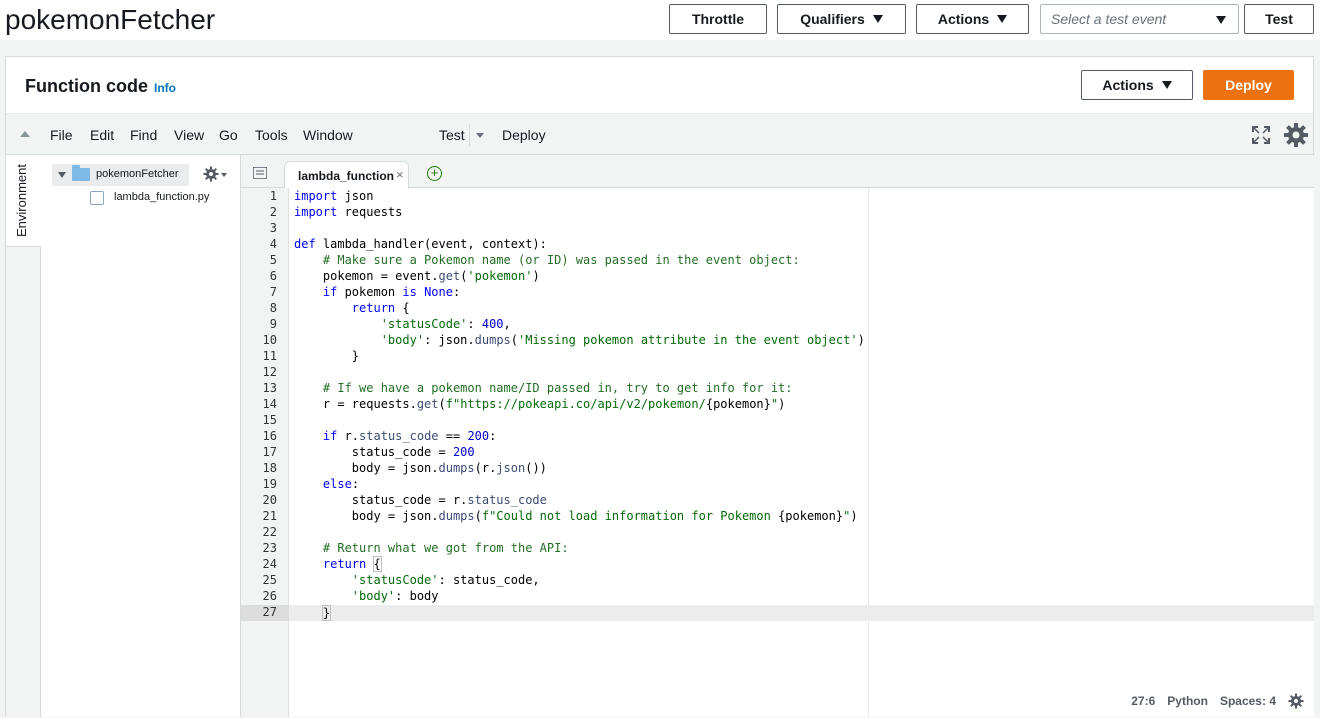 This screenshot has height=718, width=1320. What do you see at coordinates (777, 613) in the screenshot?
I see `active-line-highlight` at bounding box center [777, 613].